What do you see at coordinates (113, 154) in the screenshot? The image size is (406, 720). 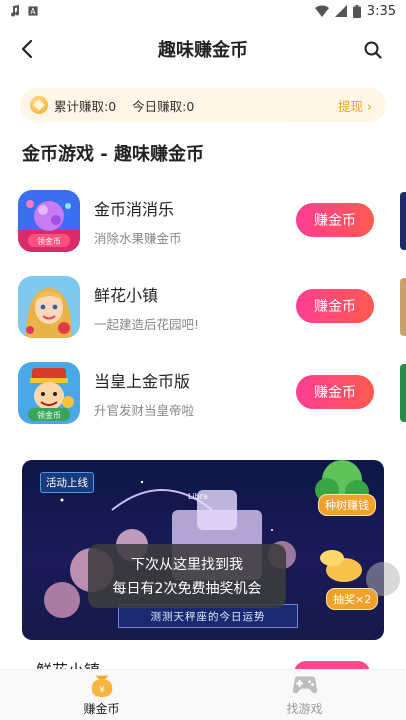 I see `section-title: 金币游戏 - 趣味赚金币` at bounding box center [113, 154].